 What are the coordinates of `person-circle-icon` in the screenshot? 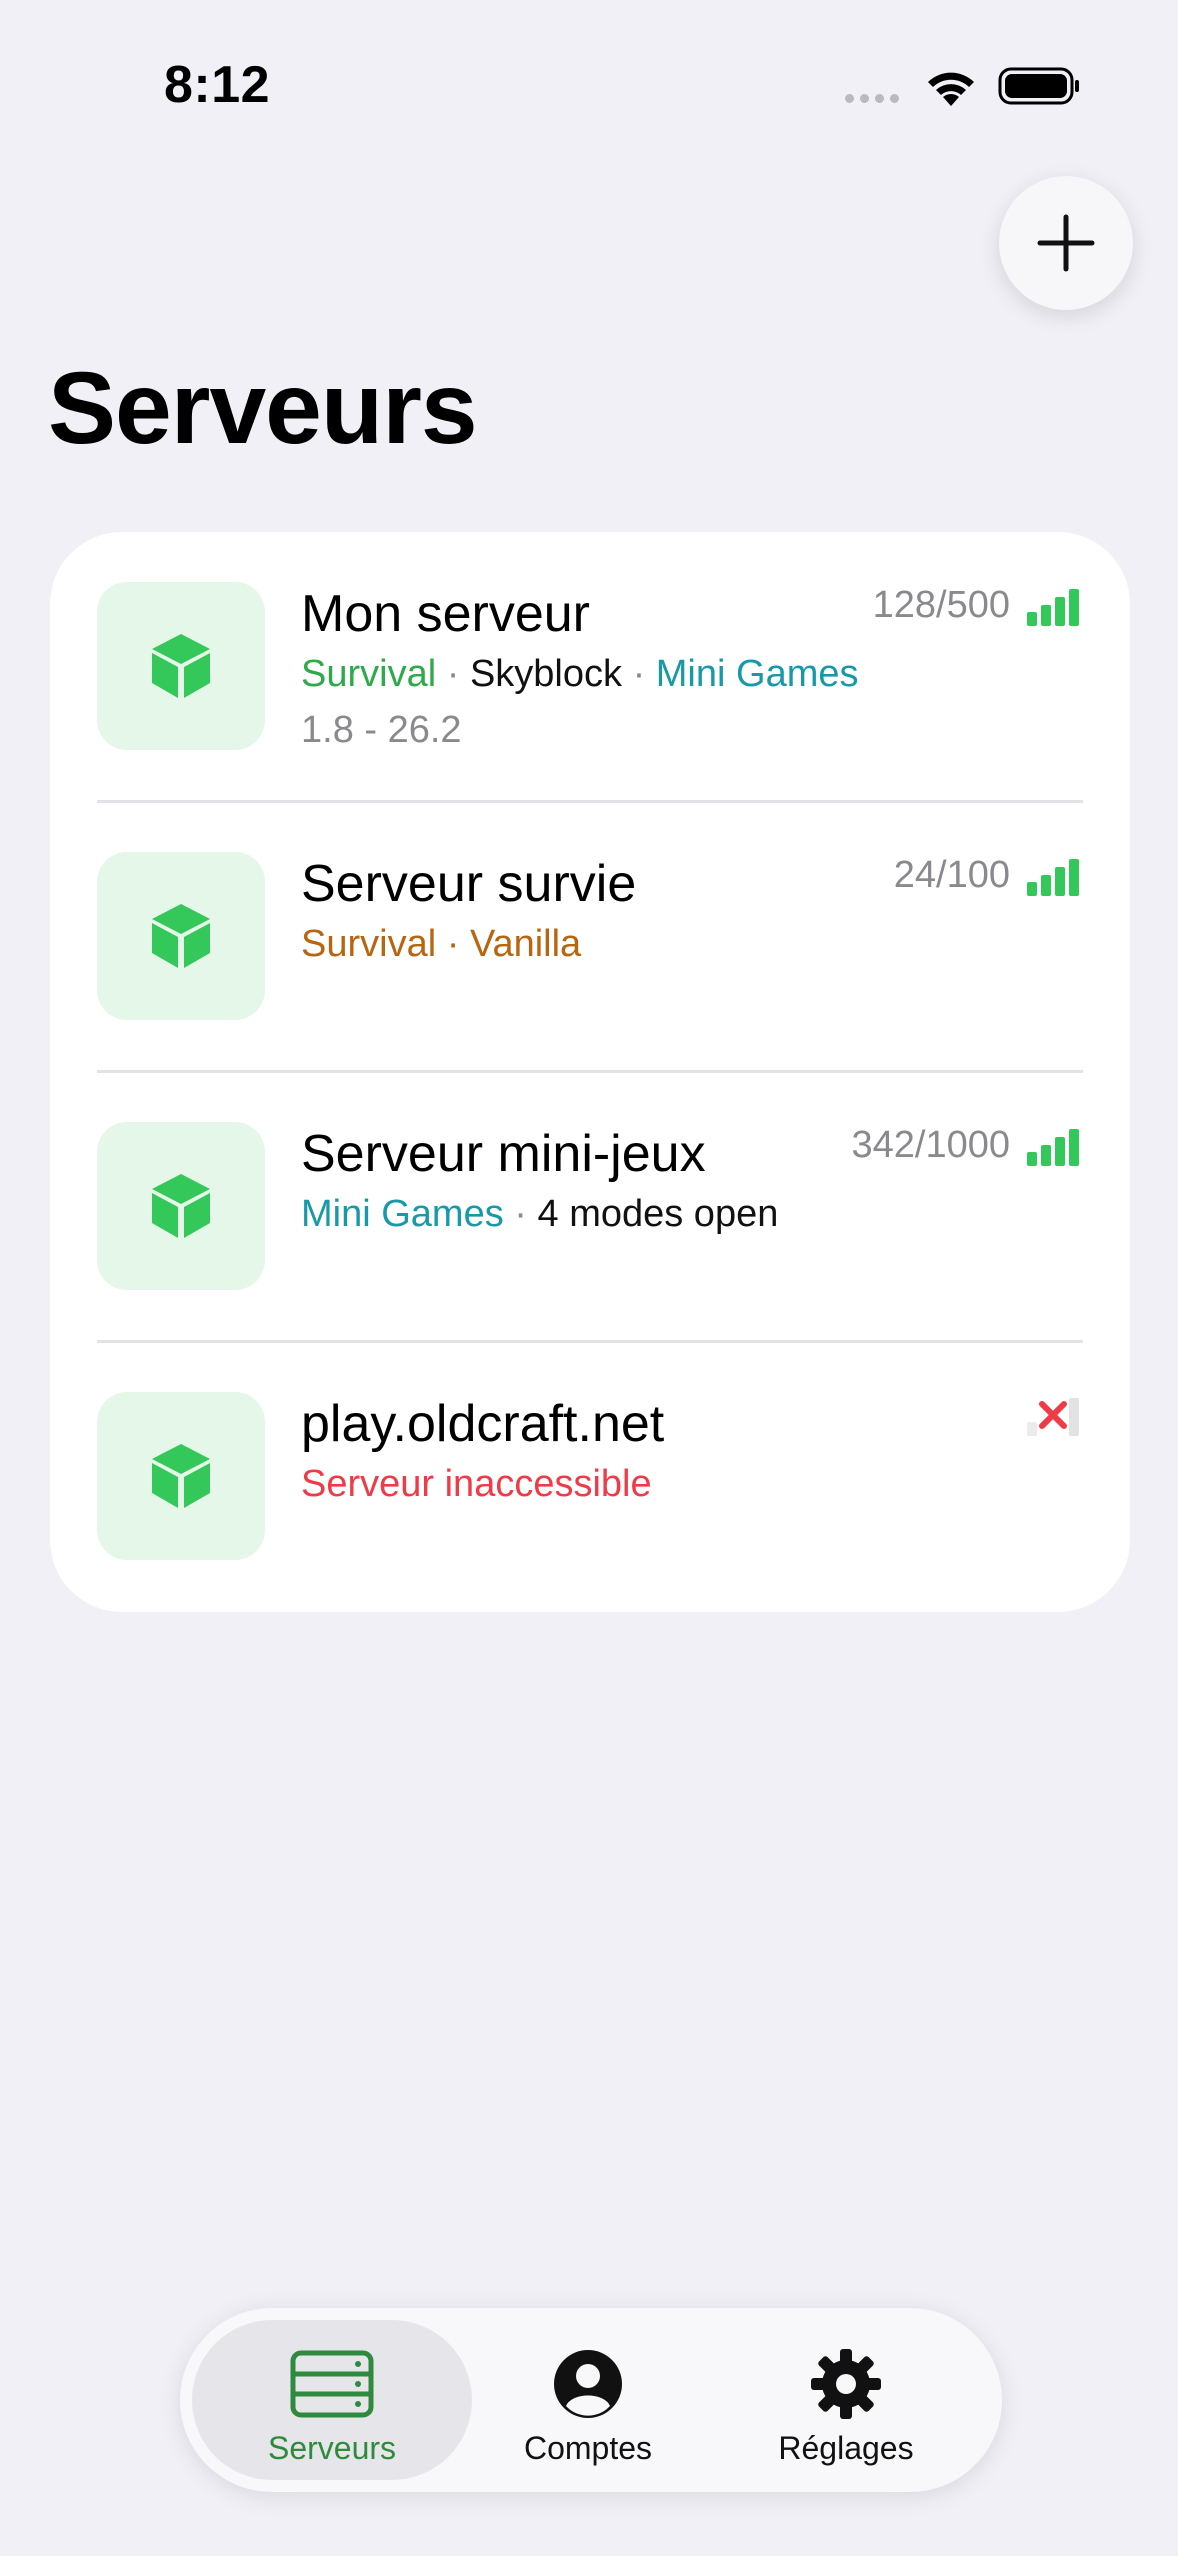 It's located at (588, 2384).